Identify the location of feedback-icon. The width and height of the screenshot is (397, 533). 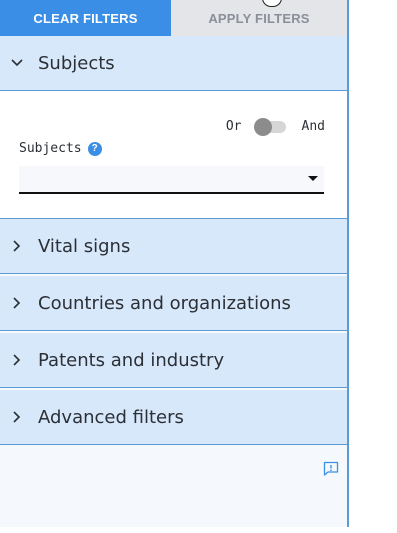
(331, 469).